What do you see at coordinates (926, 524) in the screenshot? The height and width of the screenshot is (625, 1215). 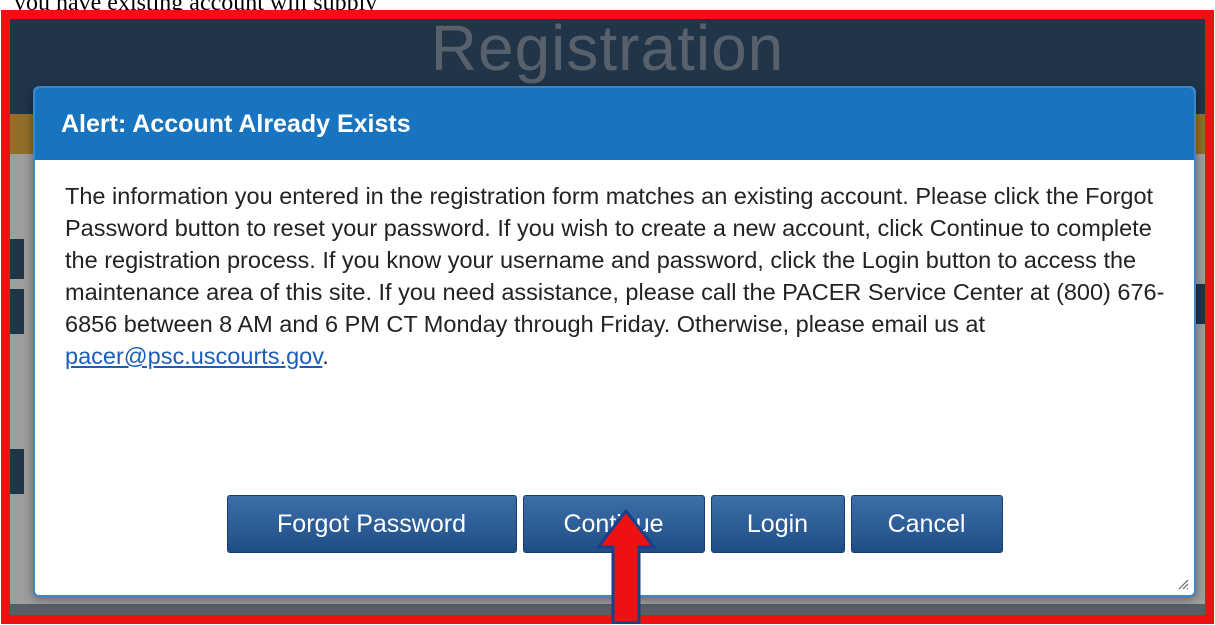 I see `cancel-button: Cancel` at bounding box center [926, 524].